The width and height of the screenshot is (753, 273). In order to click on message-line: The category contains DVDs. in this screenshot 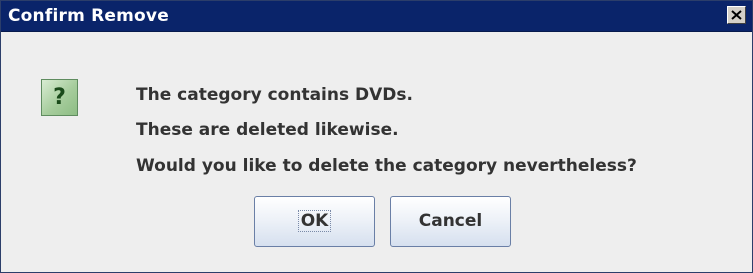, I will do `click(274, 95)`.